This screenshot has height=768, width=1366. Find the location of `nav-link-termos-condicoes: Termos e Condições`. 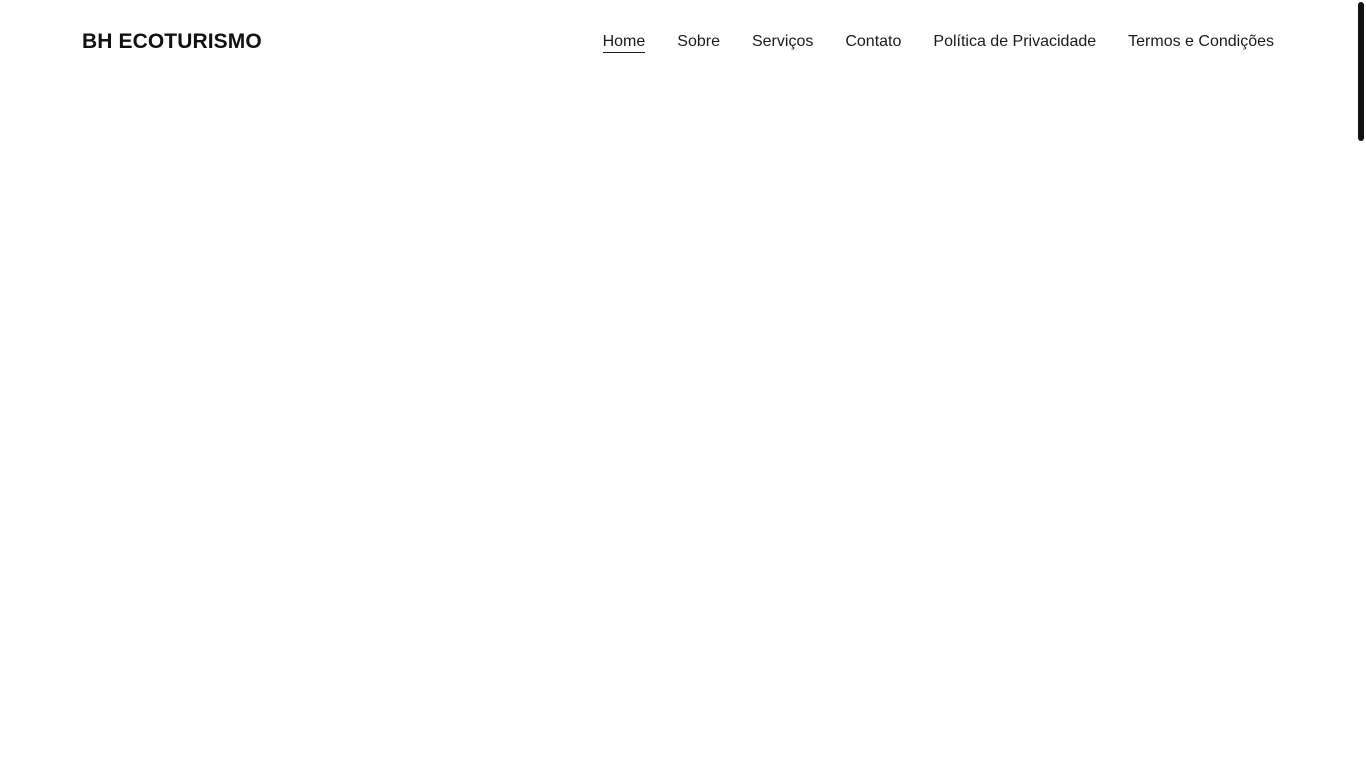

nav-link-termos-condicoes: Termos e Condições is located at coordinates (1201, 43).